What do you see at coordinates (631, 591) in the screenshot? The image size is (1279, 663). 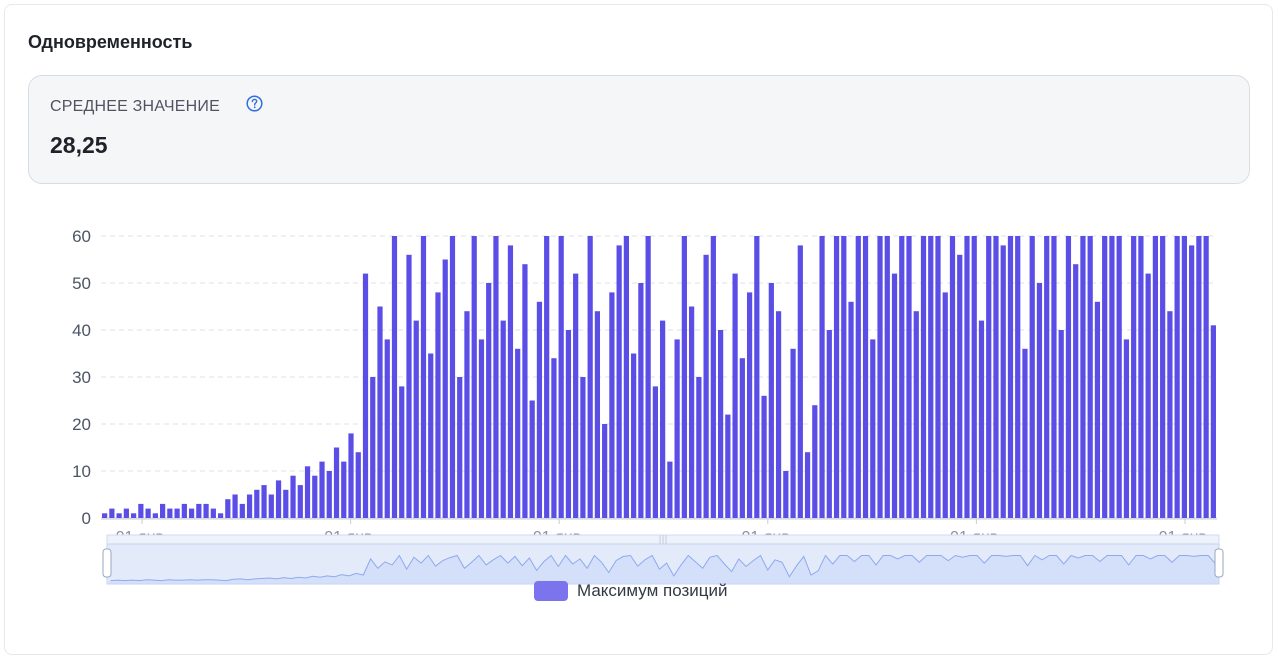 I see `legend-item: Максимум позиций` at bounding box center [631, 591].